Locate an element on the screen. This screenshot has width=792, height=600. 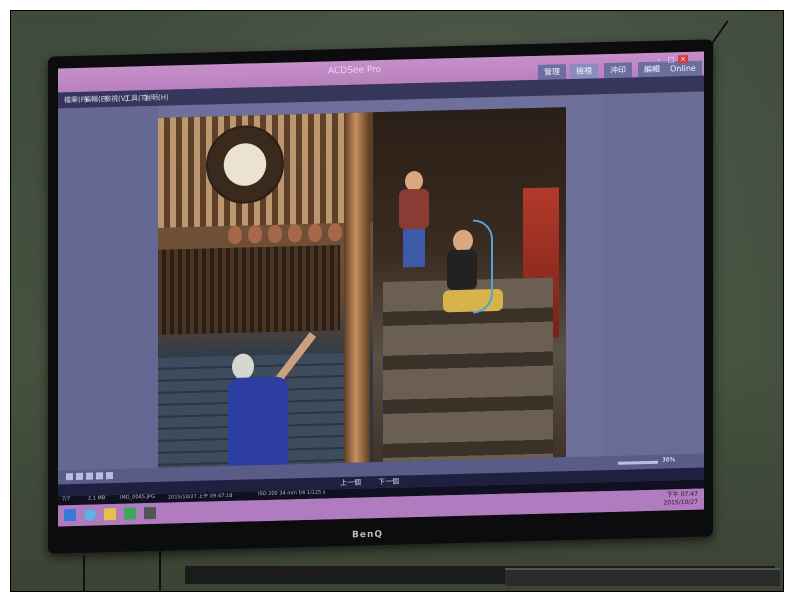
app-title: ACDSee Pro is located at coordinates (355, 70).